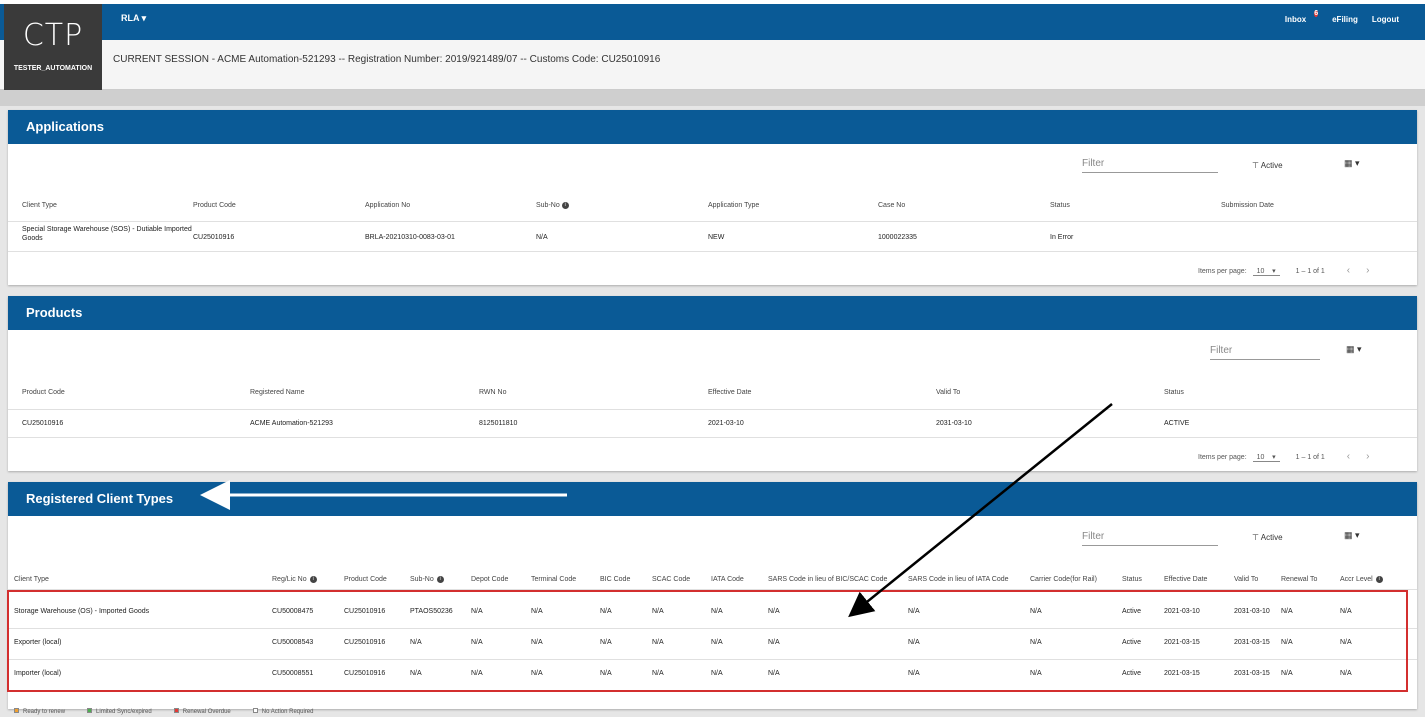 Image resolution: width=1425 pixels, height=717 pixels. I want to click on col-iata-code: IATA Code, so click(727, 579).